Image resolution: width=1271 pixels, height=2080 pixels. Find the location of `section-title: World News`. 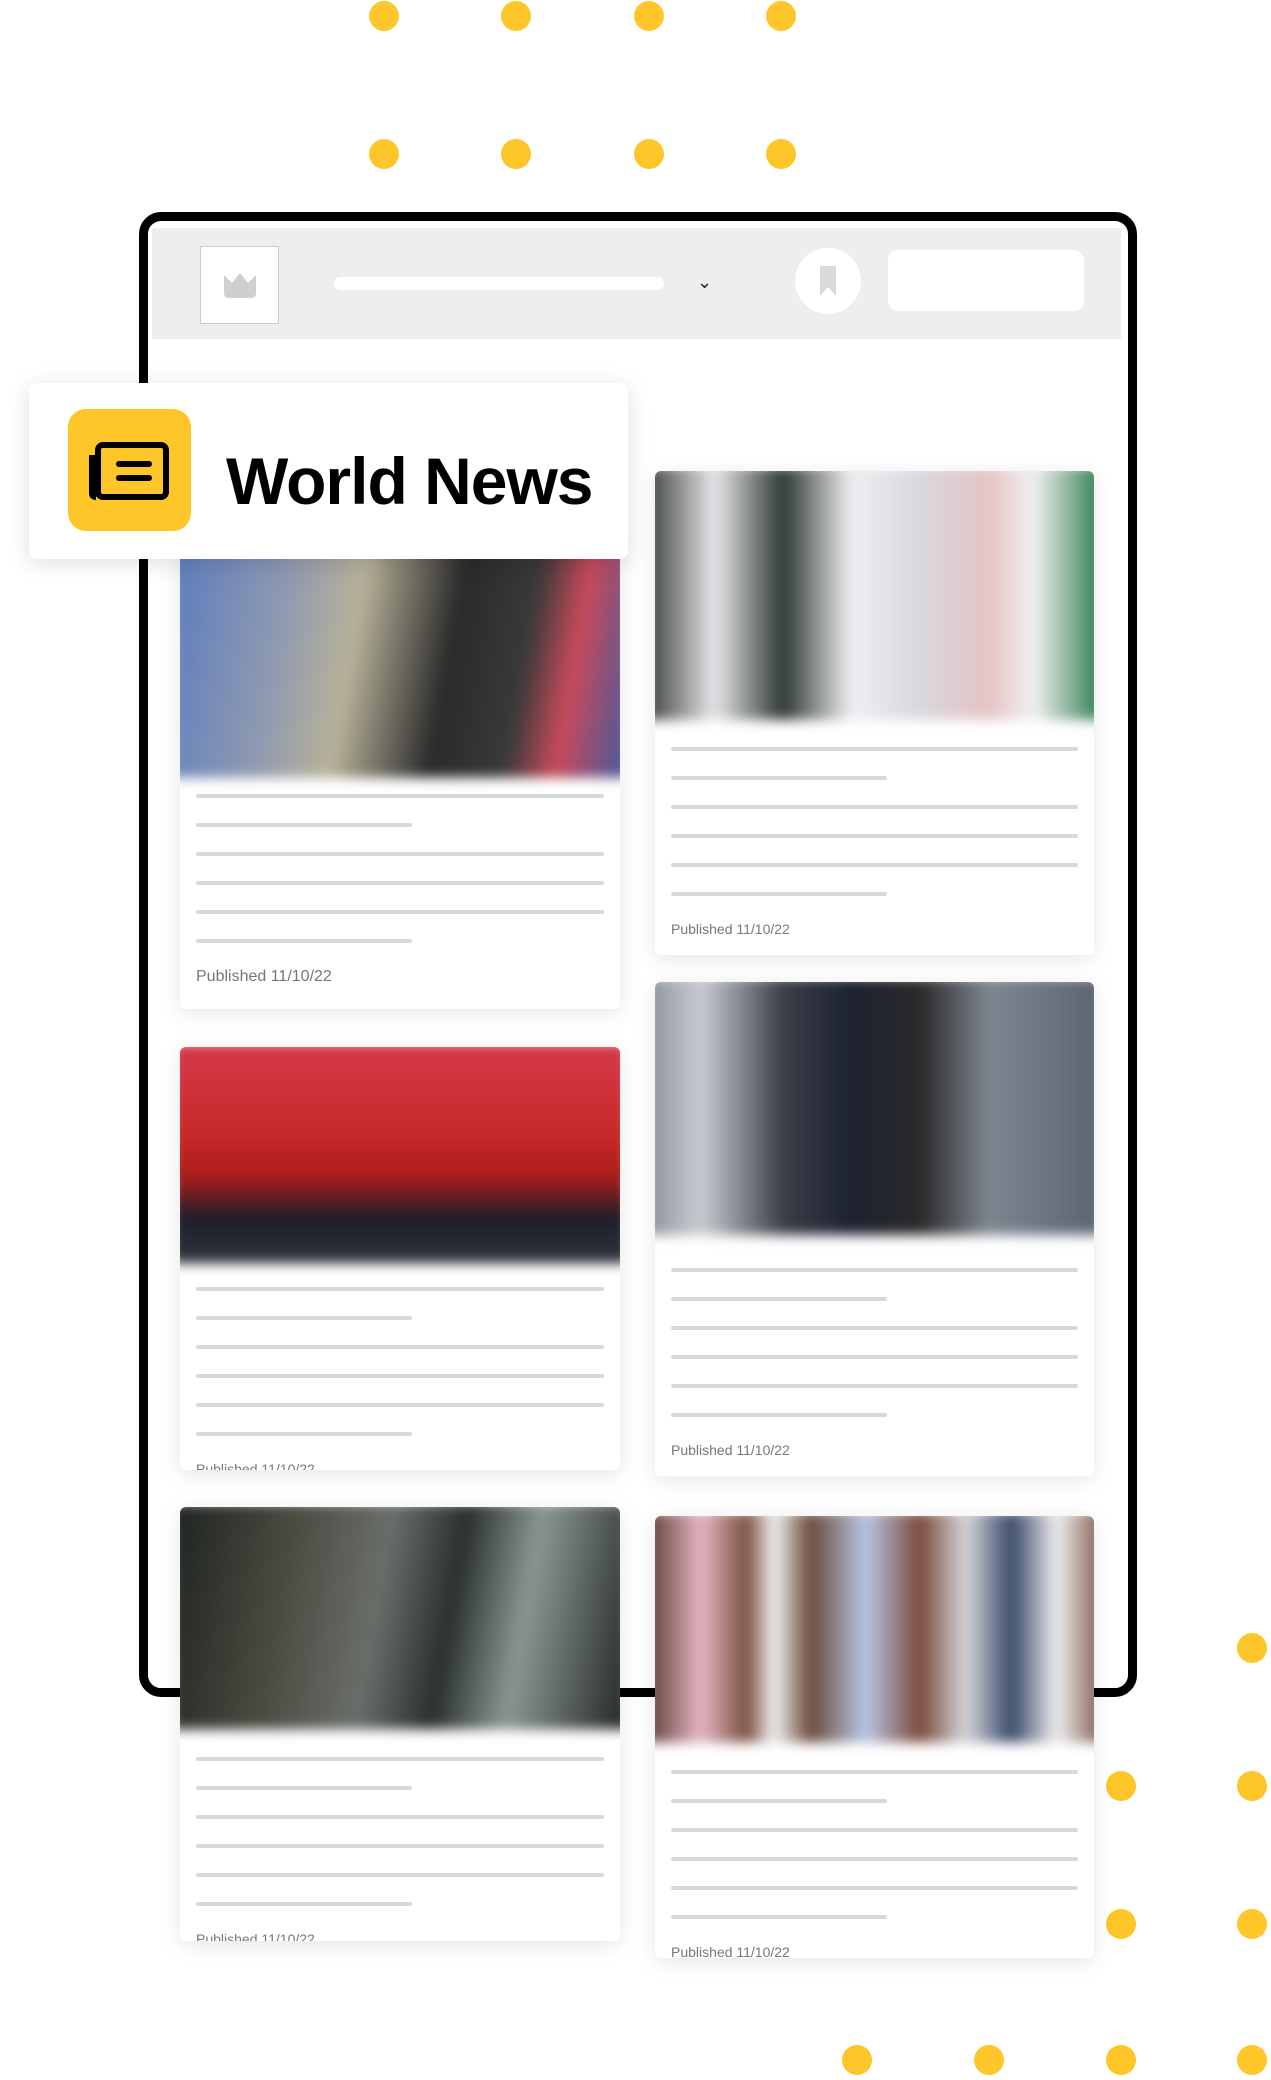

section-title: World News is located at coordinates (410, 481).